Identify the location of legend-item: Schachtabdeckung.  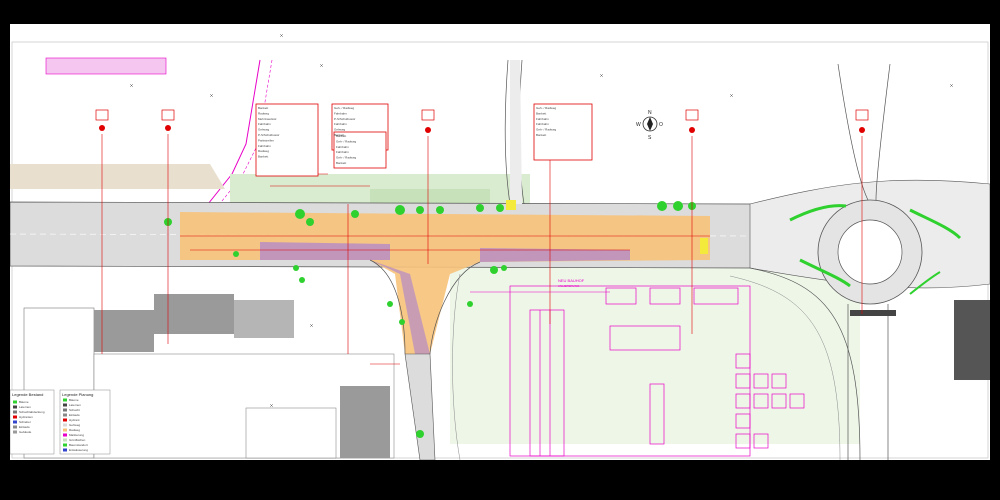
(32, 412).